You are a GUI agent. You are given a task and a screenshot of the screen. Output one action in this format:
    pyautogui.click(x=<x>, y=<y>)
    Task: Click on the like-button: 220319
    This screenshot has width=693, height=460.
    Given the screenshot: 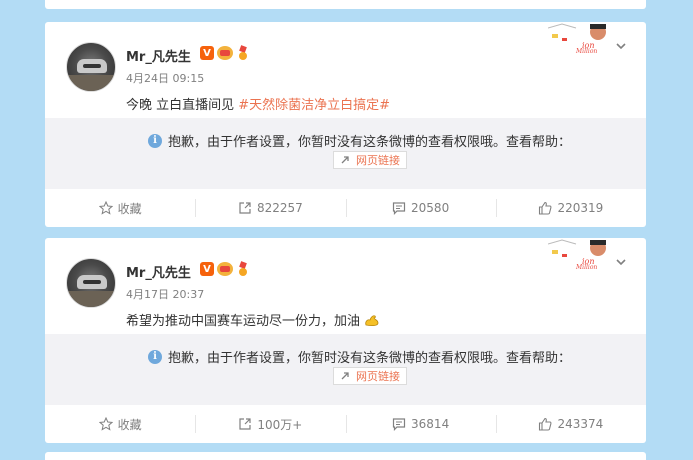 What is the action you would take?
    pyautogui.click(x=570, y=208)
    